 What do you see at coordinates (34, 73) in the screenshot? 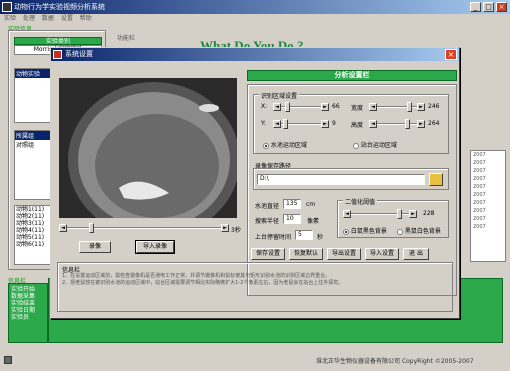
I see `list-item: 动物实验` at bounding box center [34, 73].